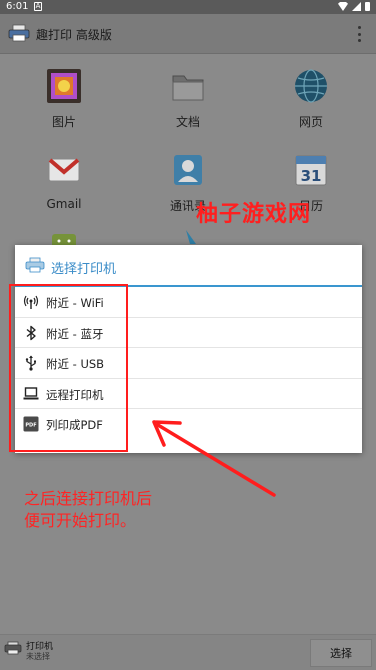 This screenshot has width=376, height=670. I want to click on annotation-line-1: 之后连接打印机后, so click(88, 498).